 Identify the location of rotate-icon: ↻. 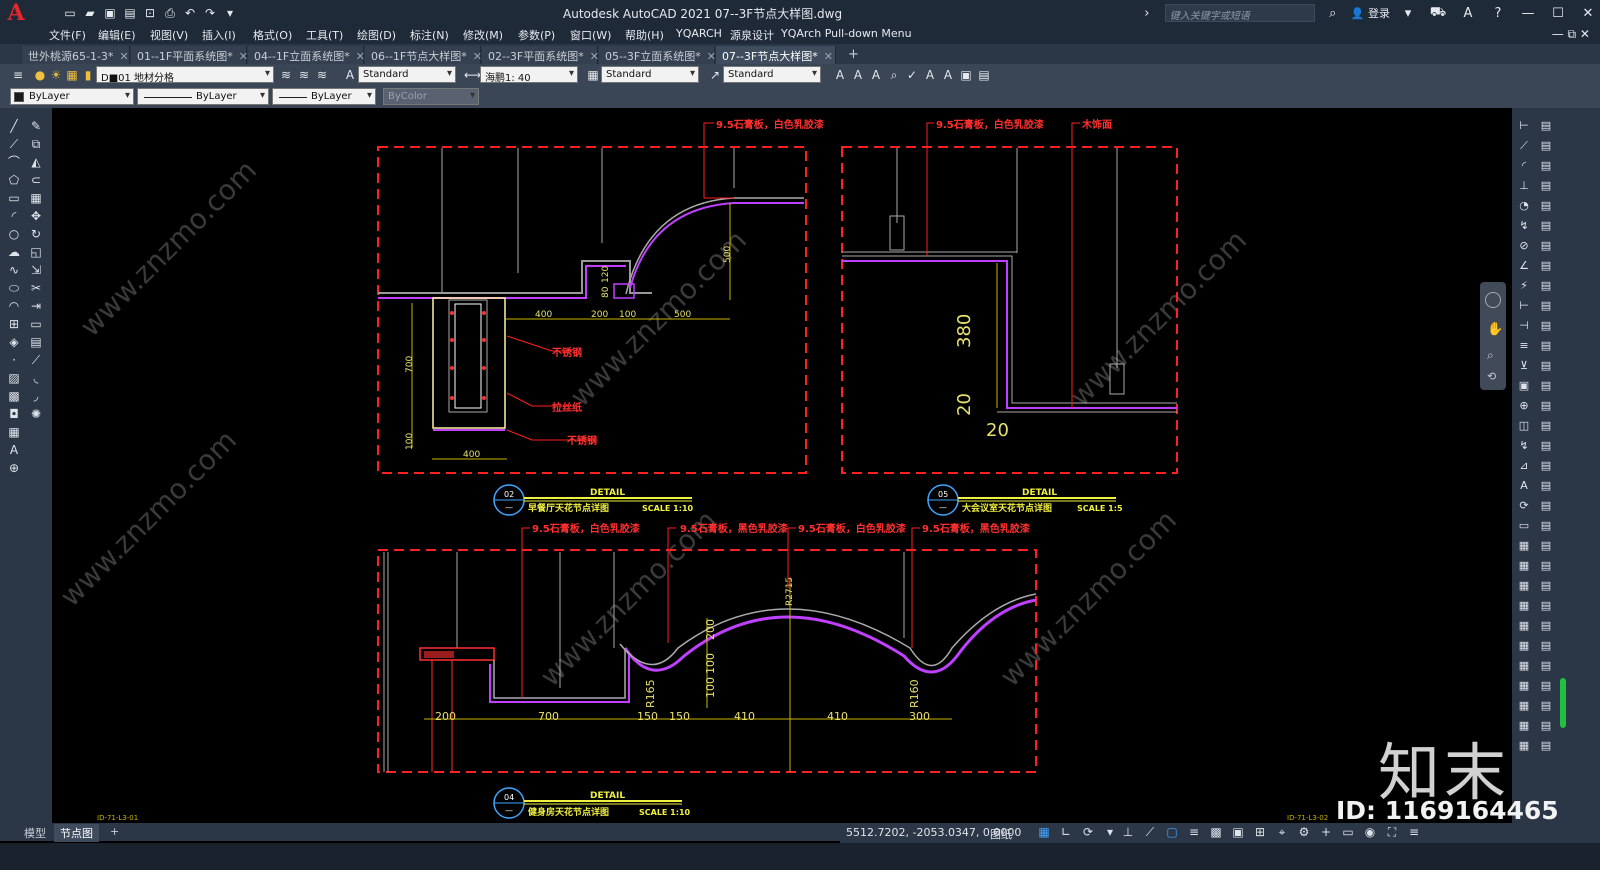
(36, 234).